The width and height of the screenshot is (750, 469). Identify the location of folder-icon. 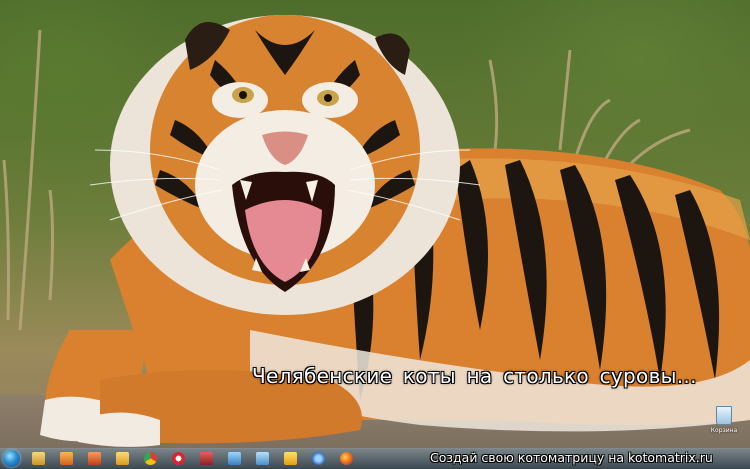
(122, 458).